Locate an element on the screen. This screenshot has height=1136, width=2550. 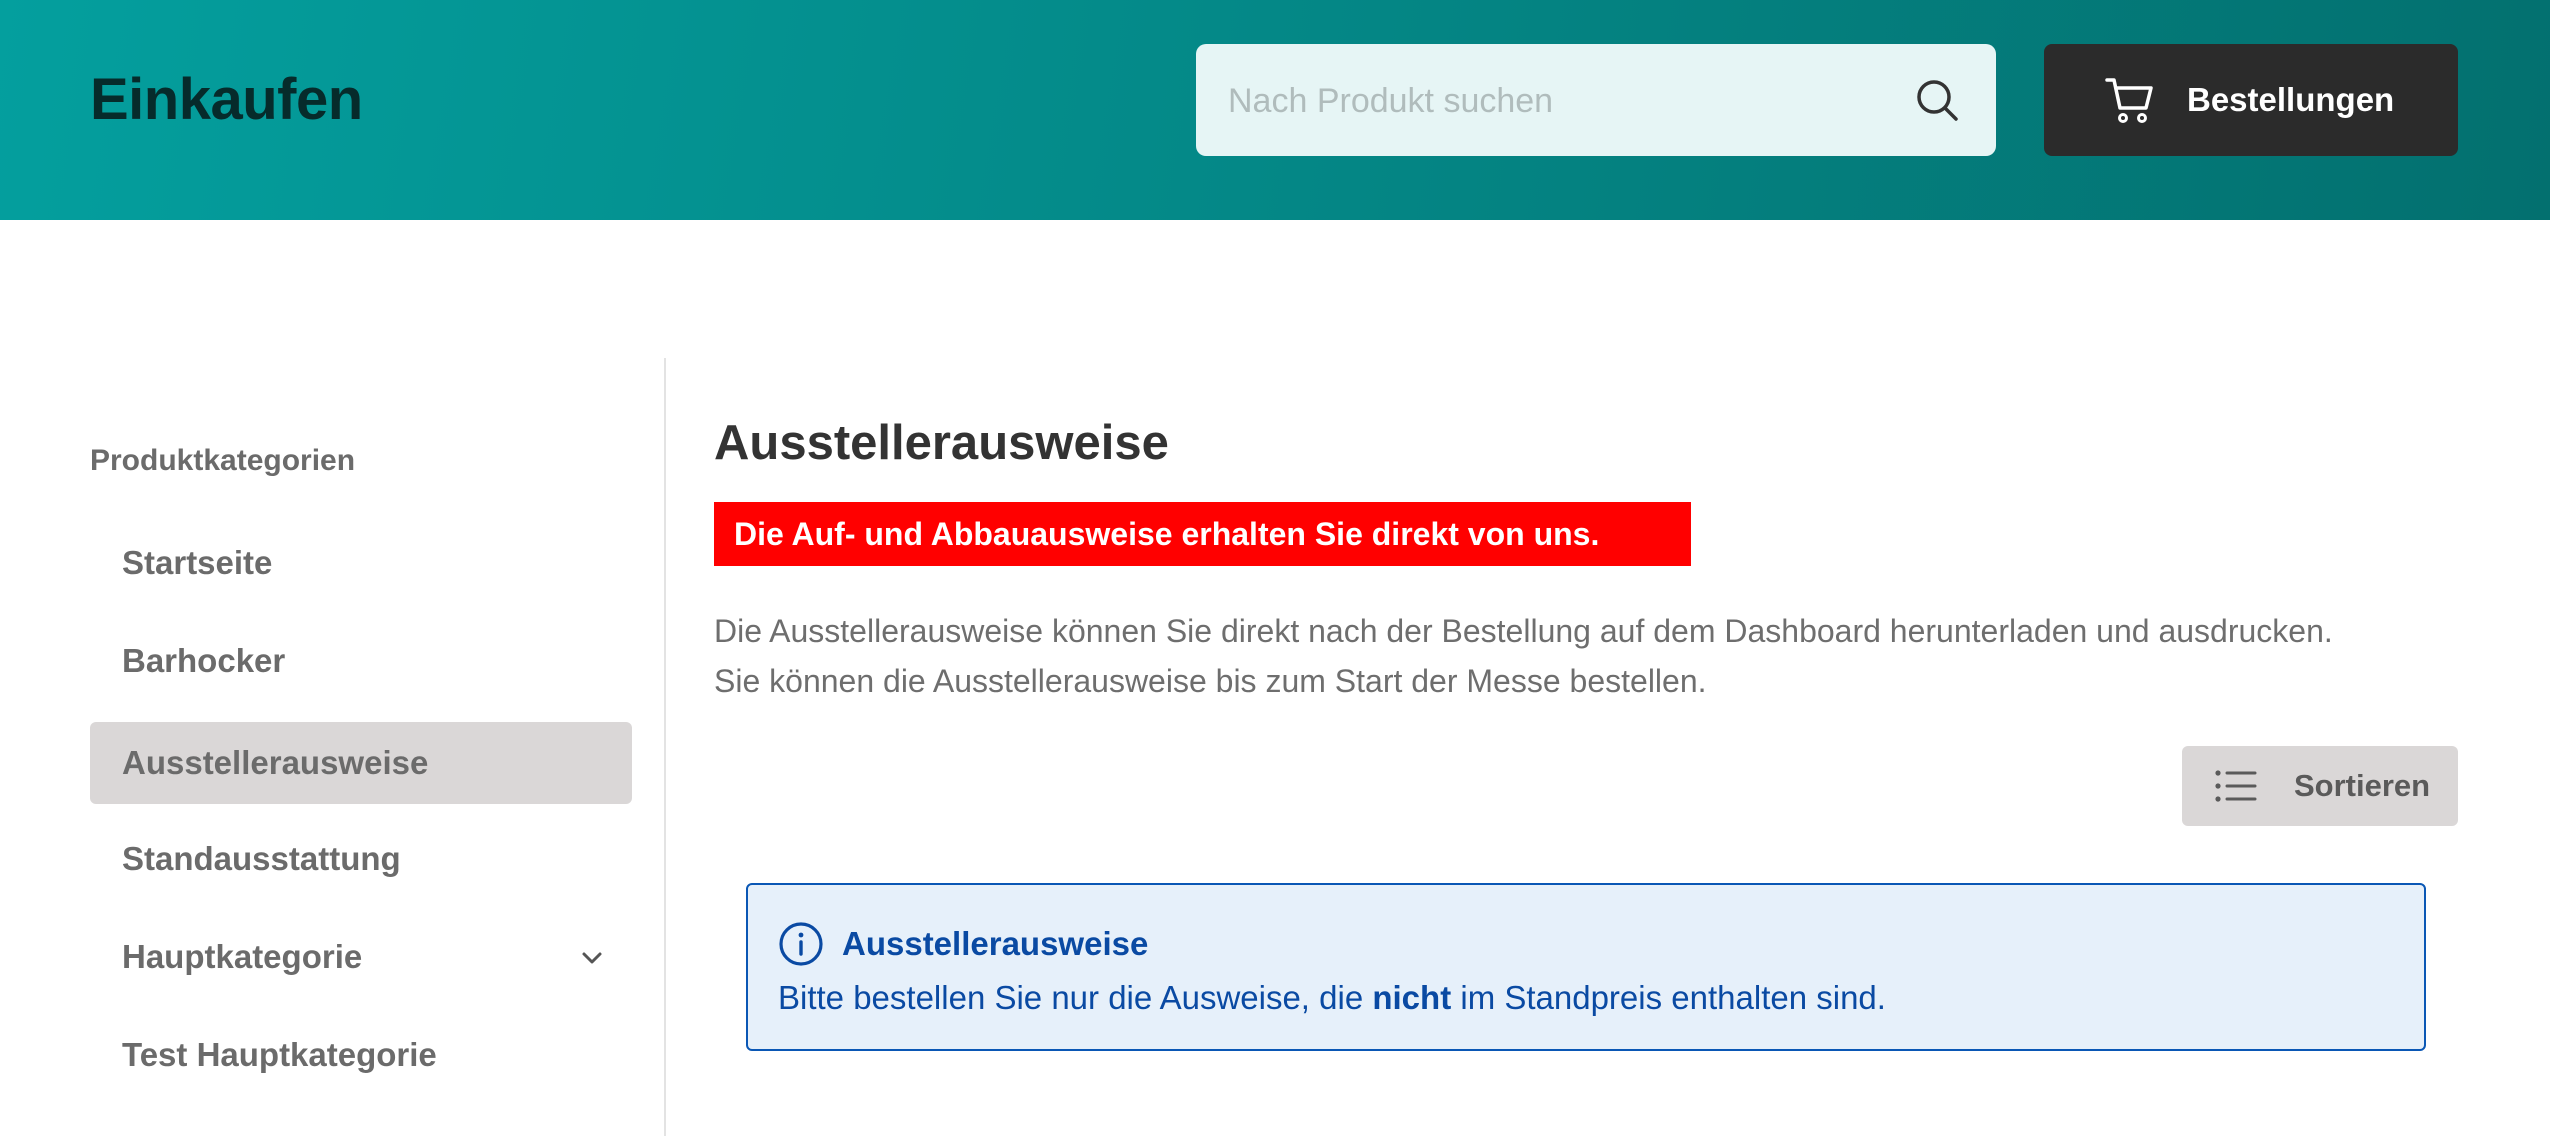
info-title: Ausstellerausweise is located at coordinates (995, 943).